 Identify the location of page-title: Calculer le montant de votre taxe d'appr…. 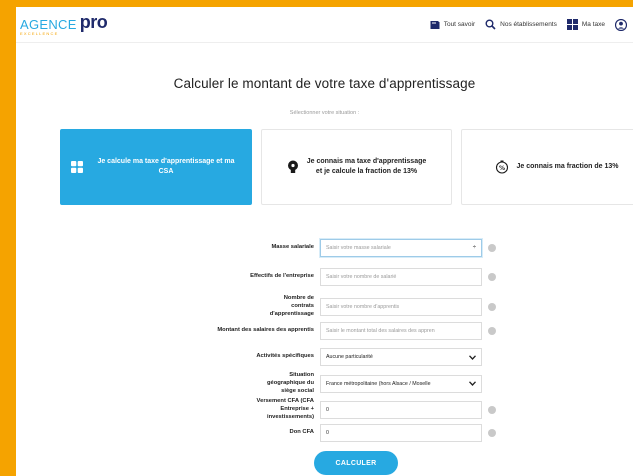
(324, 83).